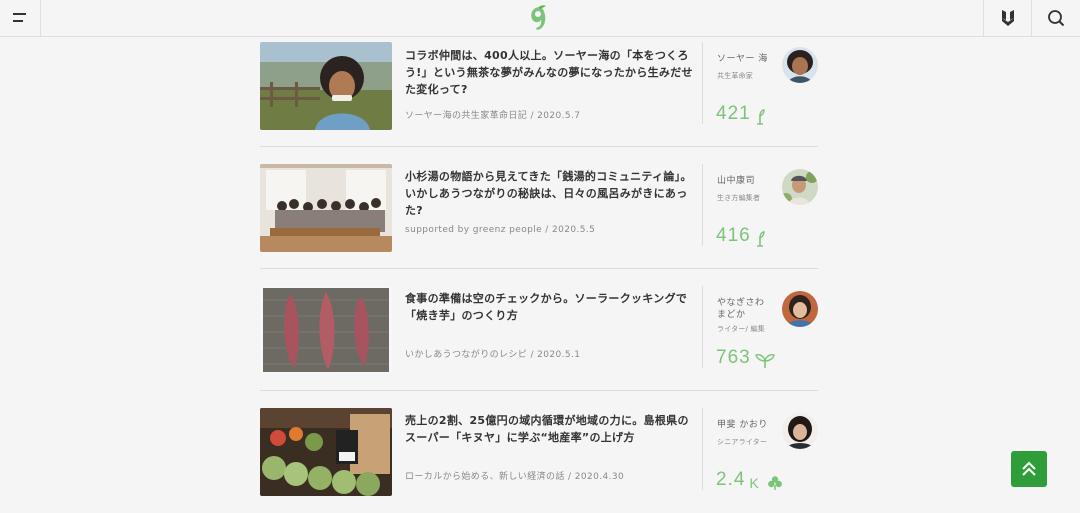 This screenshot has height=513, width=1080. What do you see at coordinates (550, 353) in the screenshot?
I see `article-meta: いかしあうつながりのレシピ / 2020.5.1` at bounding box center [550, 353].